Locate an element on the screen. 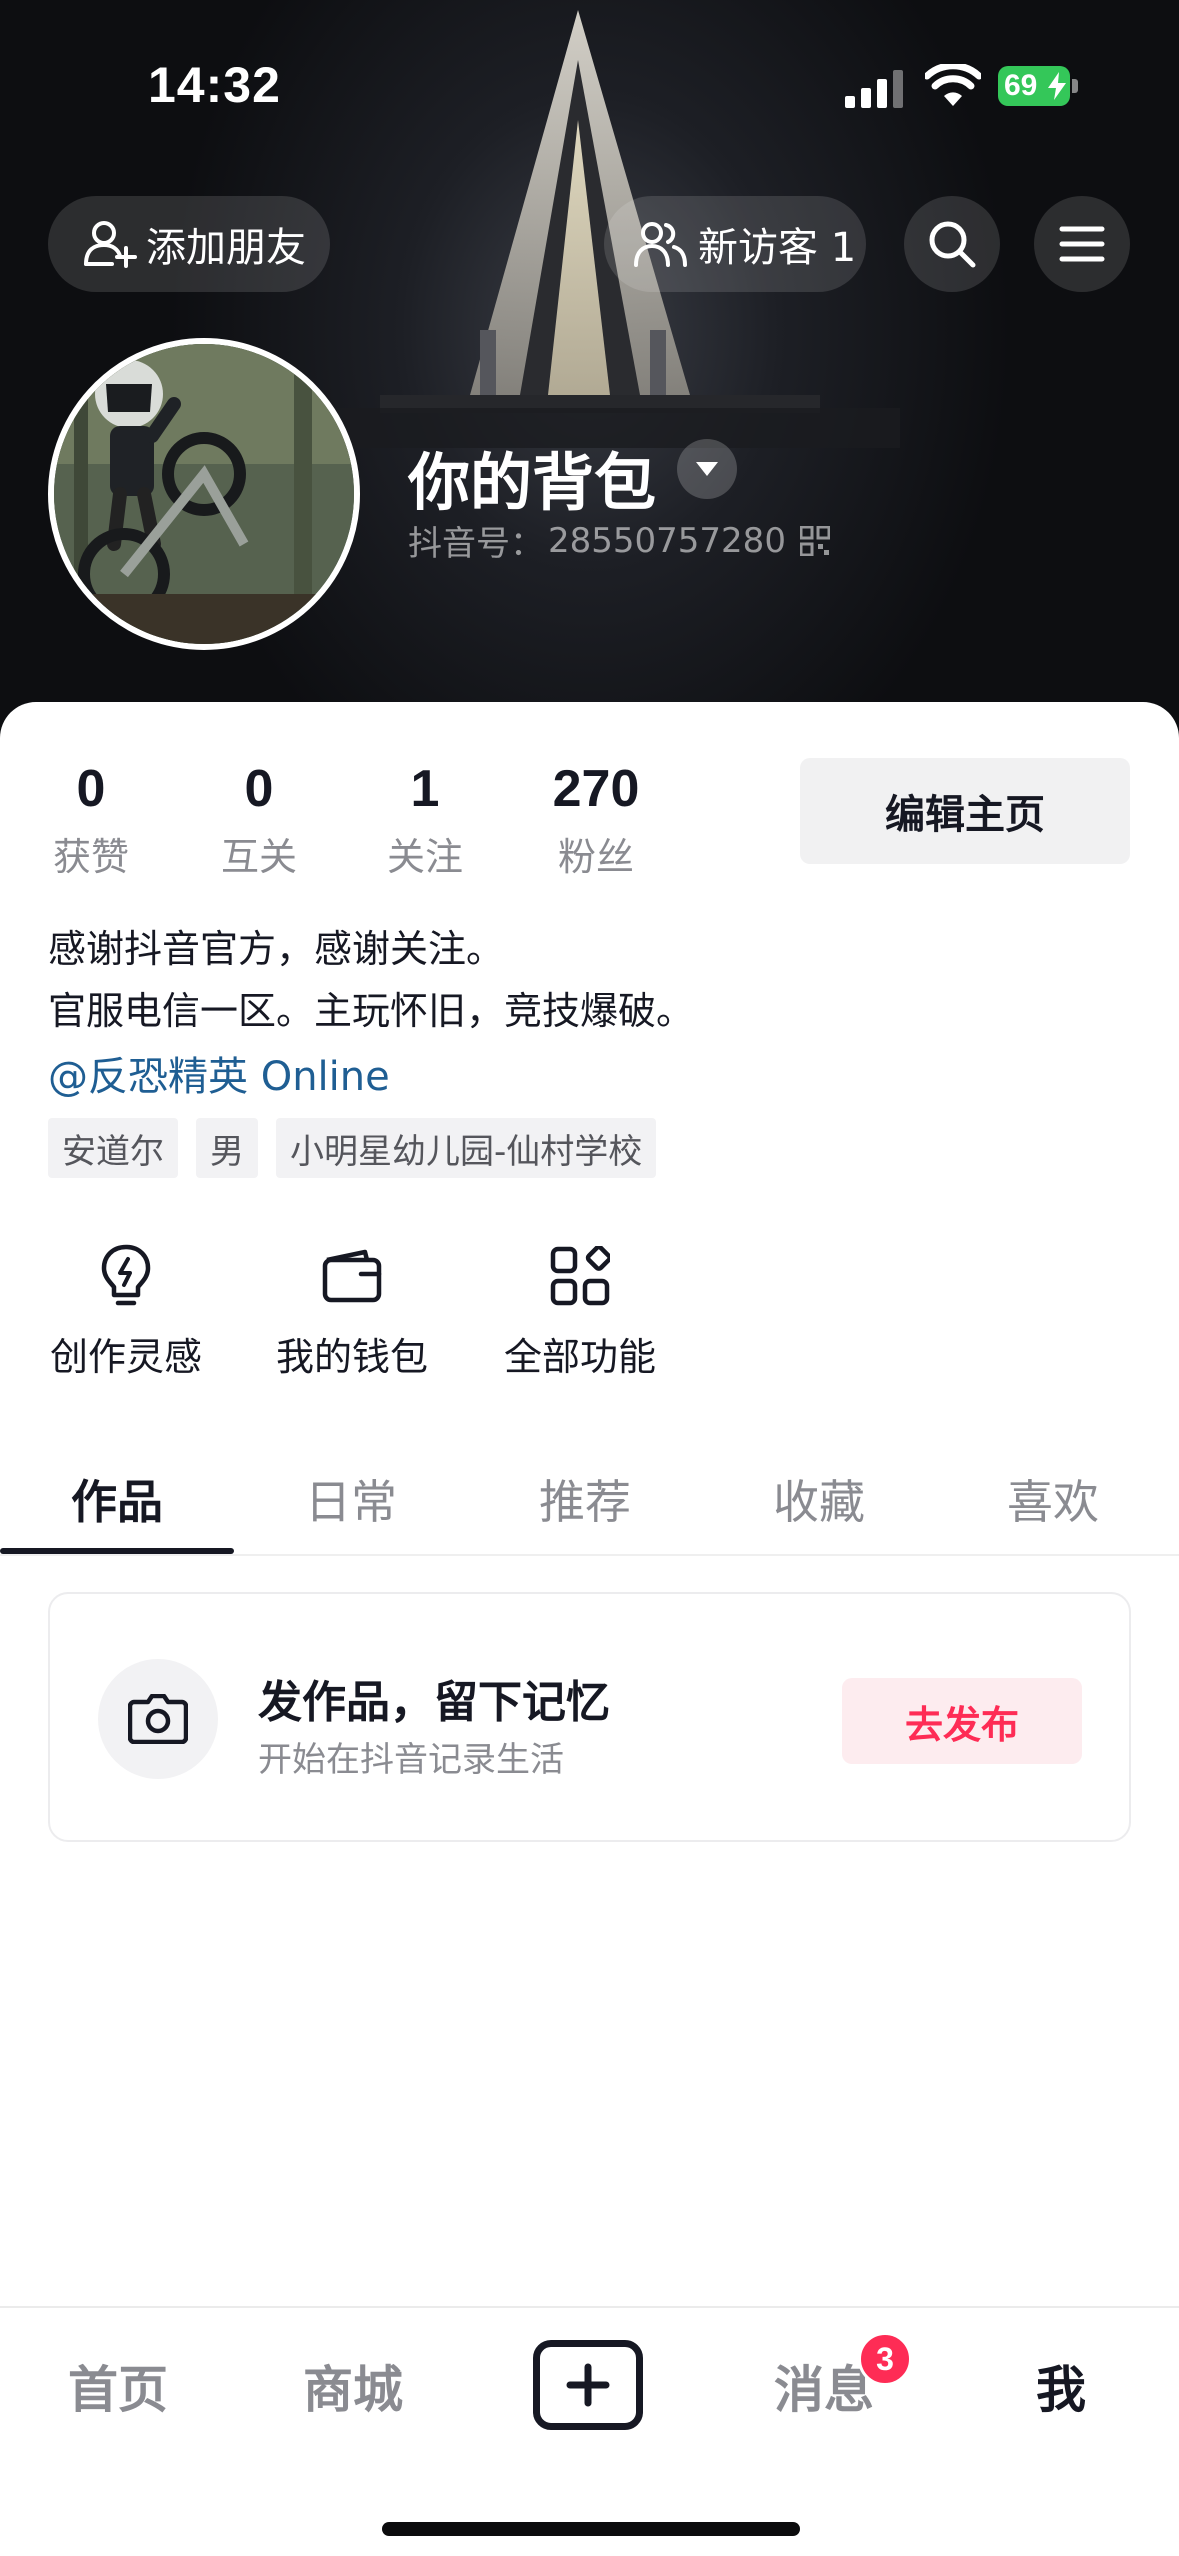 This screenshot has height=2556, width=1179. func-creative-inspiration-label: 创作灵感 is located at coordinates (125, 1357).